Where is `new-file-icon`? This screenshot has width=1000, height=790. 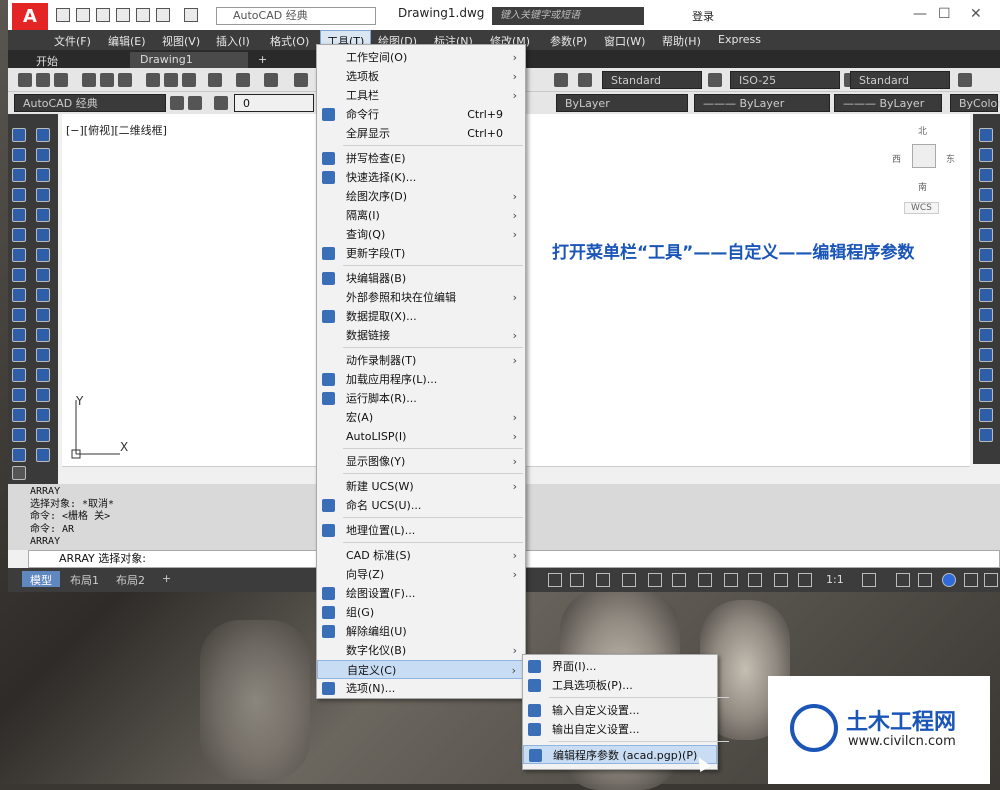
new-file-icon is located at coordinates (63, 15).